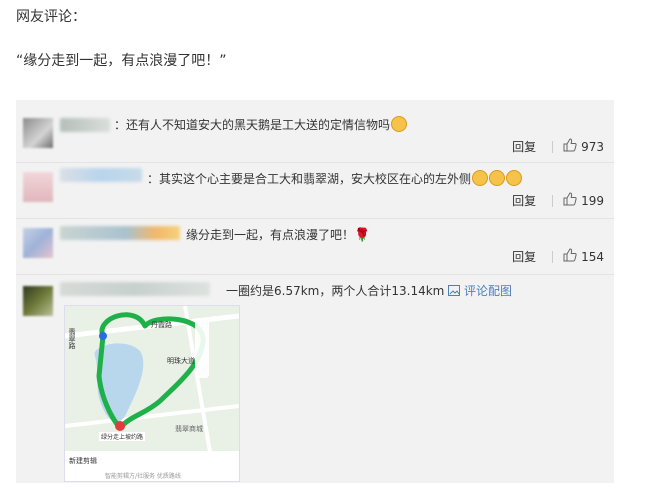 The height and width of the screenshot is (493, 645). I want to click on comment-text: ：其实这个心主要是合工大和翡翠湖，安大校区在心的左外侧, so click(335, 178).